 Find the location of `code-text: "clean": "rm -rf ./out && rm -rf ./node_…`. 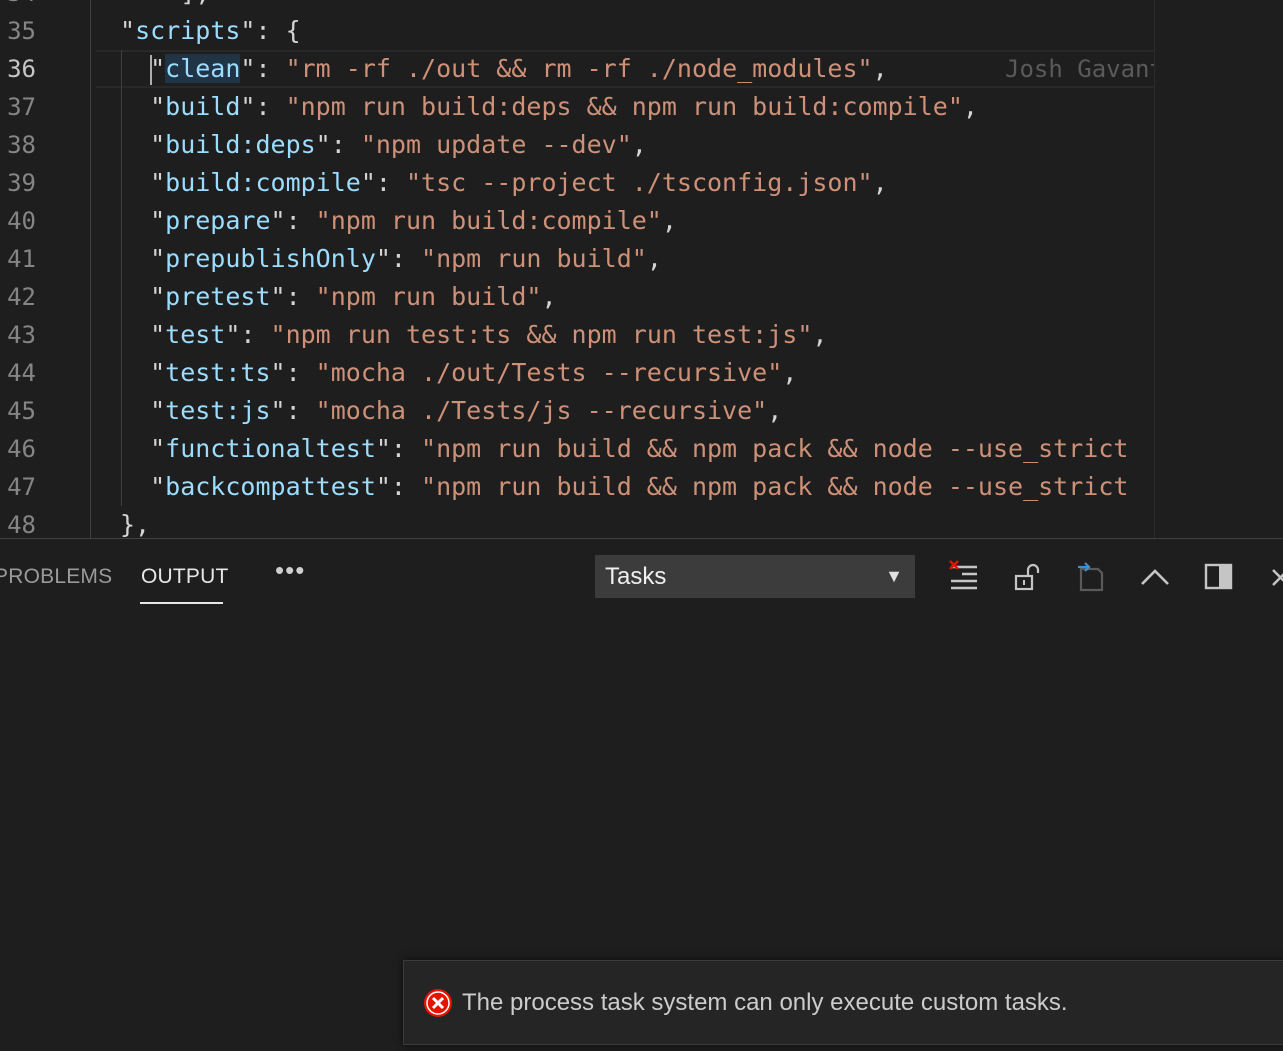

code-text: "clean": "rm -rf ./out && rm -rf ./node_… is located at coordinates (504, 69).